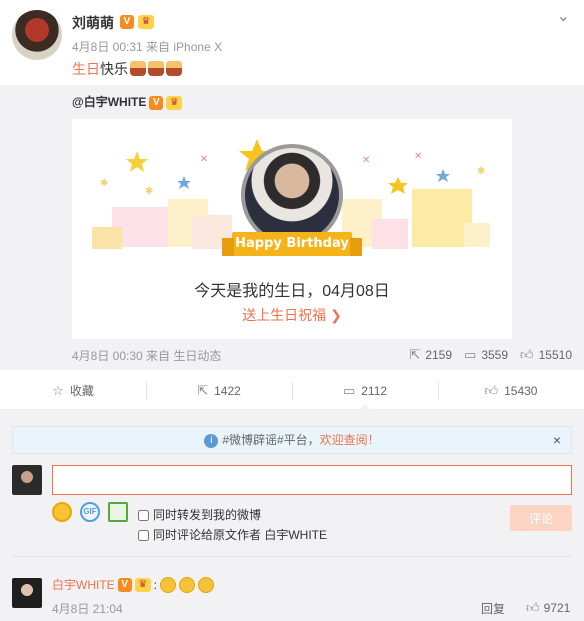 The height and width of the screenshot is (621, 584). Describe the element at coordinates (557, 608) in the screenshot. I see `comment-like-count: 9721` at that location.